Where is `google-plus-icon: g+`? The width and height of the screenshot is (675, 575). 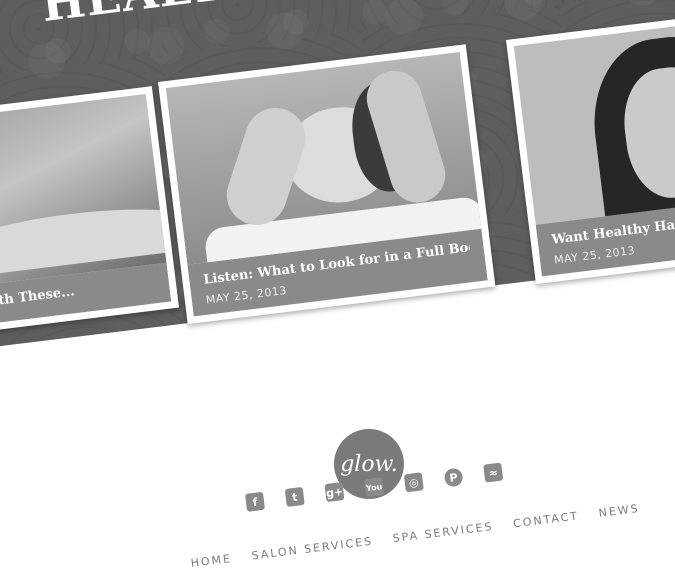 google-plus-icon: g+ is located at coordinates (334, 492).